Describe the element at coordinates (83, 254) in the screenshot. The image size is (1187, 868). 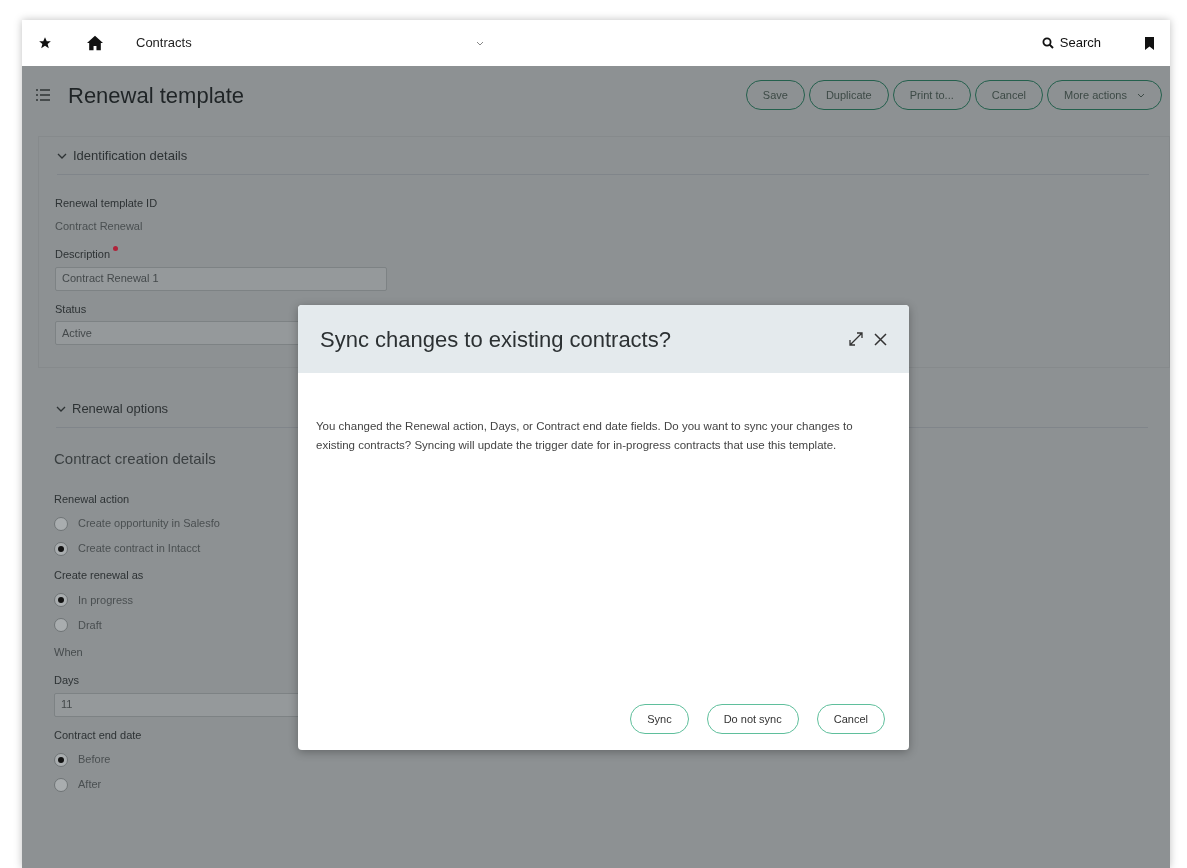
I see `field-label: Description` at that location.